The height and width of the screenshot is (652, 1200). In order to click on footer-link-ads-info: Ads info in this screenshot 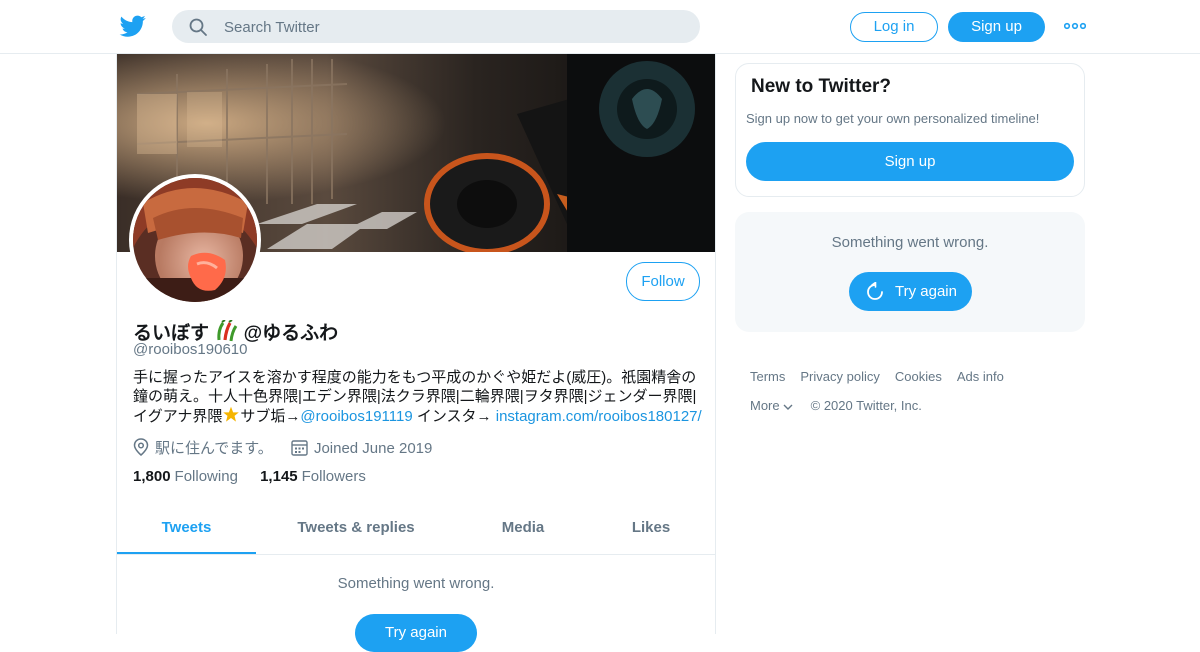, I will do `click(980, 376)`.